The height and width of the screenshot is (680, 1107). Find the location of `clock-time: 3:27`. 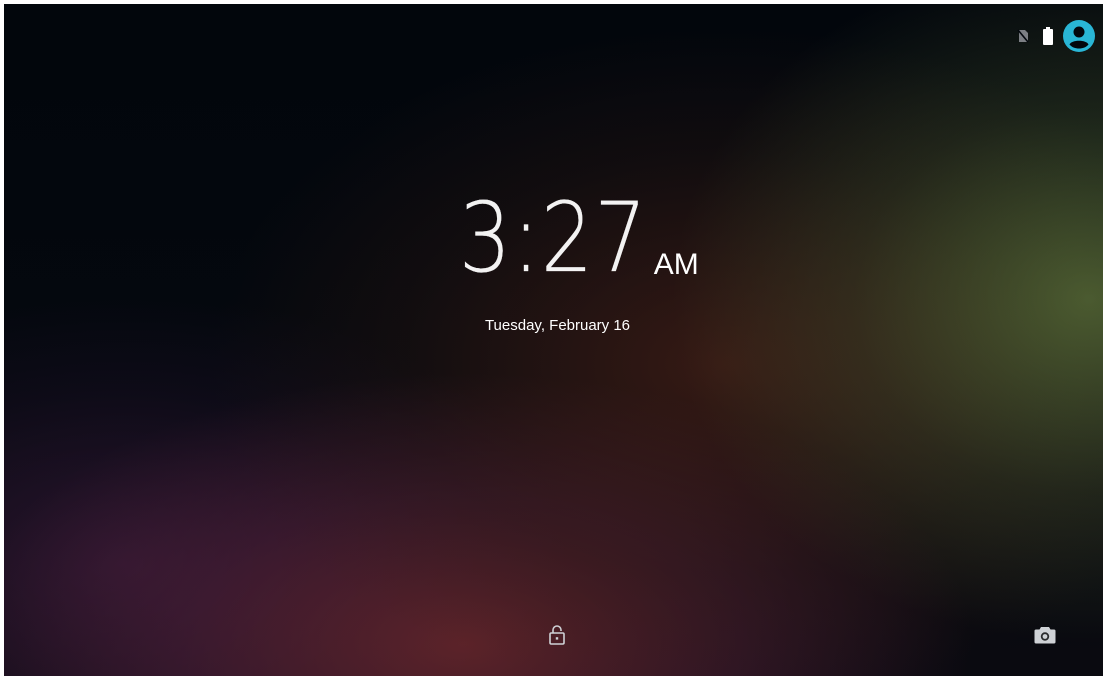

clock-time: 3:27 is located at coordinates (553, 238).